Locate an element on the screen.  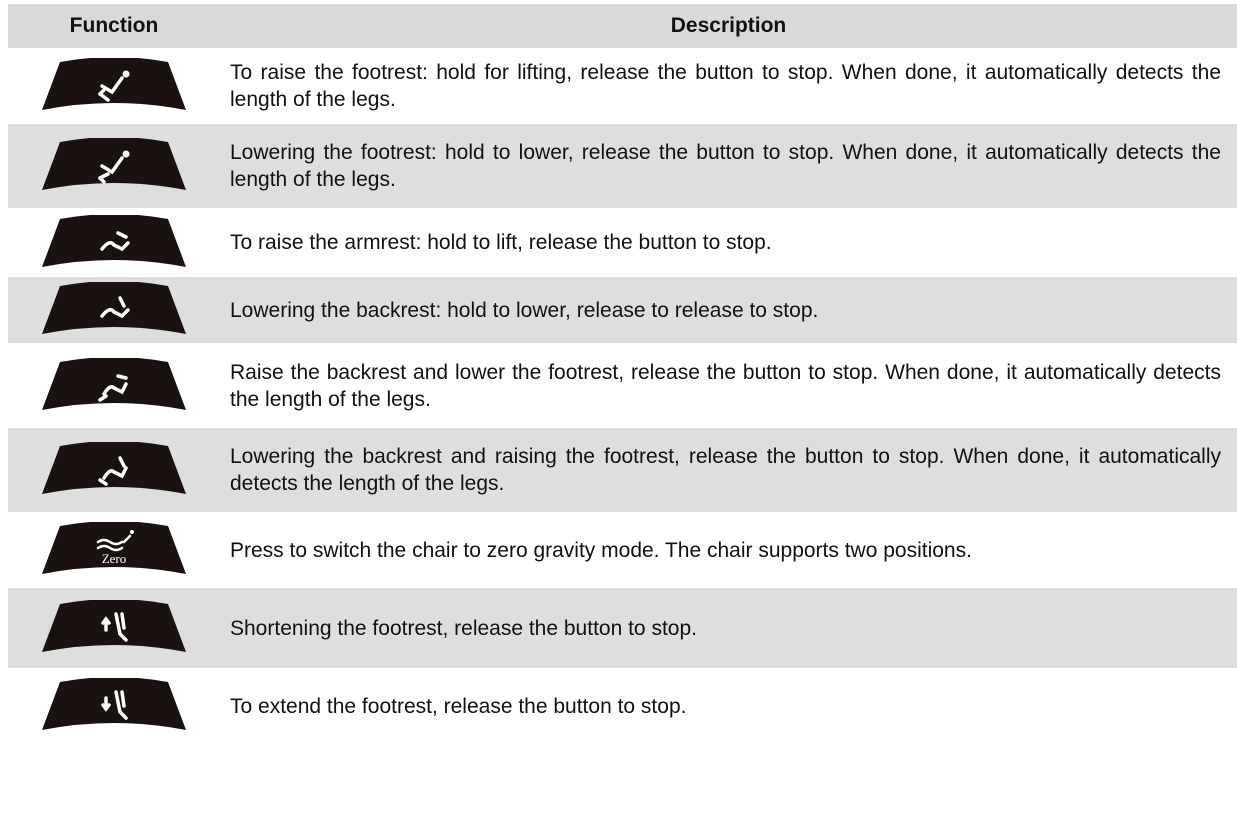
footrest-extend-icon is located at coordinates (114, 706).